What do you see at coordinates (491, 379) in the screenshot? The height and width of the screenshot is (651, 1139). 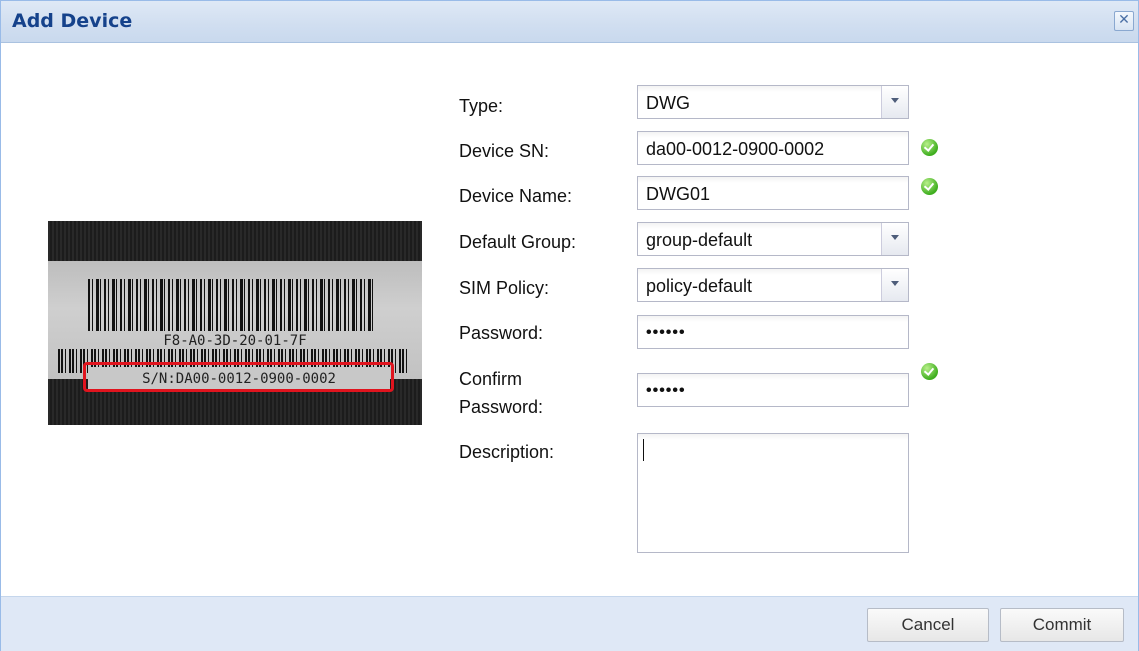 I see `confirm-password-label-line1: Confirm` at bounding box center [491, 379].